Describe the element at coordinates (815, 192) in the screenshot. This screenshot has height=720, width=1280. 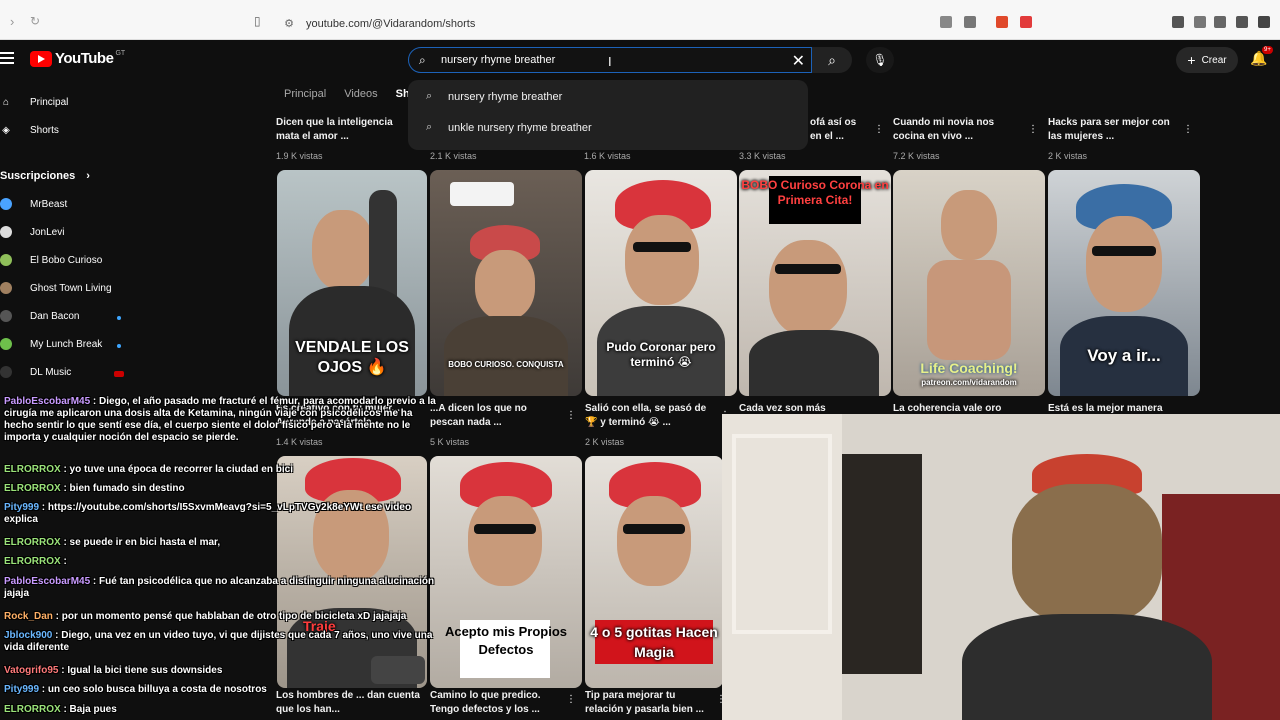
I see `thumbnail-caption: BOBO Curioso Corona en Primera Cita!` at that location.